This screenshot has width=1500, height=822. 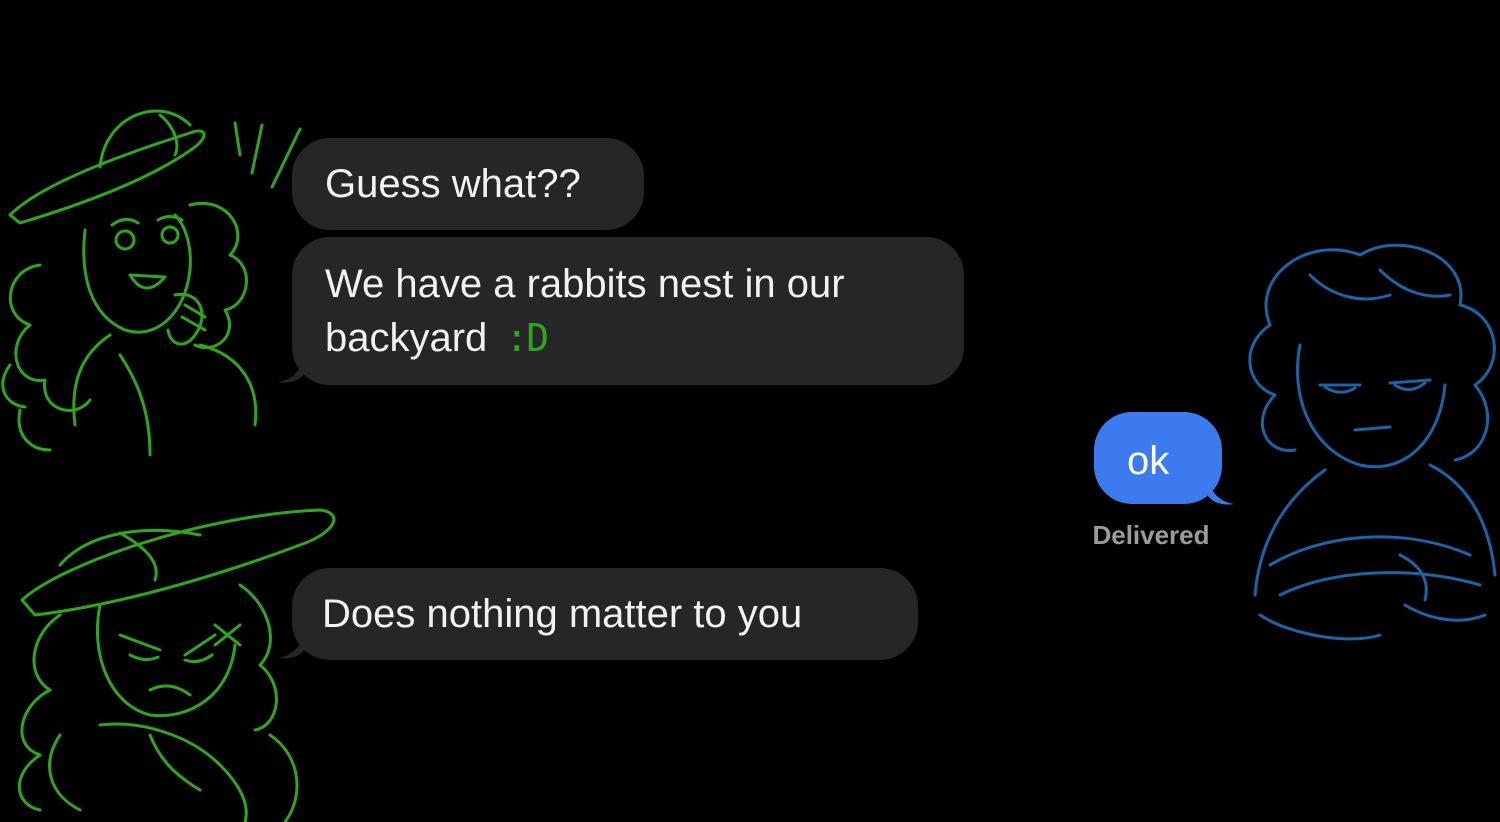 I want to click on incoming-message-bubble: Does nothing matter to you, so click(x=605, y=614).